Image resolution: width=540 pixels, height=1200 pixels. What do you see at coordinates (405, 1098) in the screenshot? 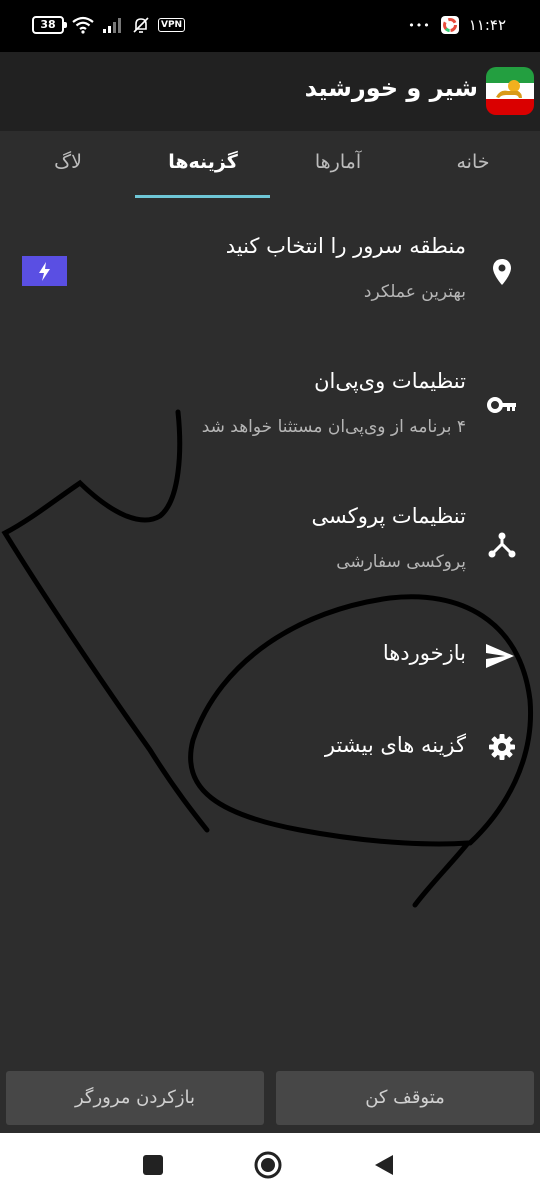
I see `stop-button: متوقف کن` at bounding box center [405, 1098].